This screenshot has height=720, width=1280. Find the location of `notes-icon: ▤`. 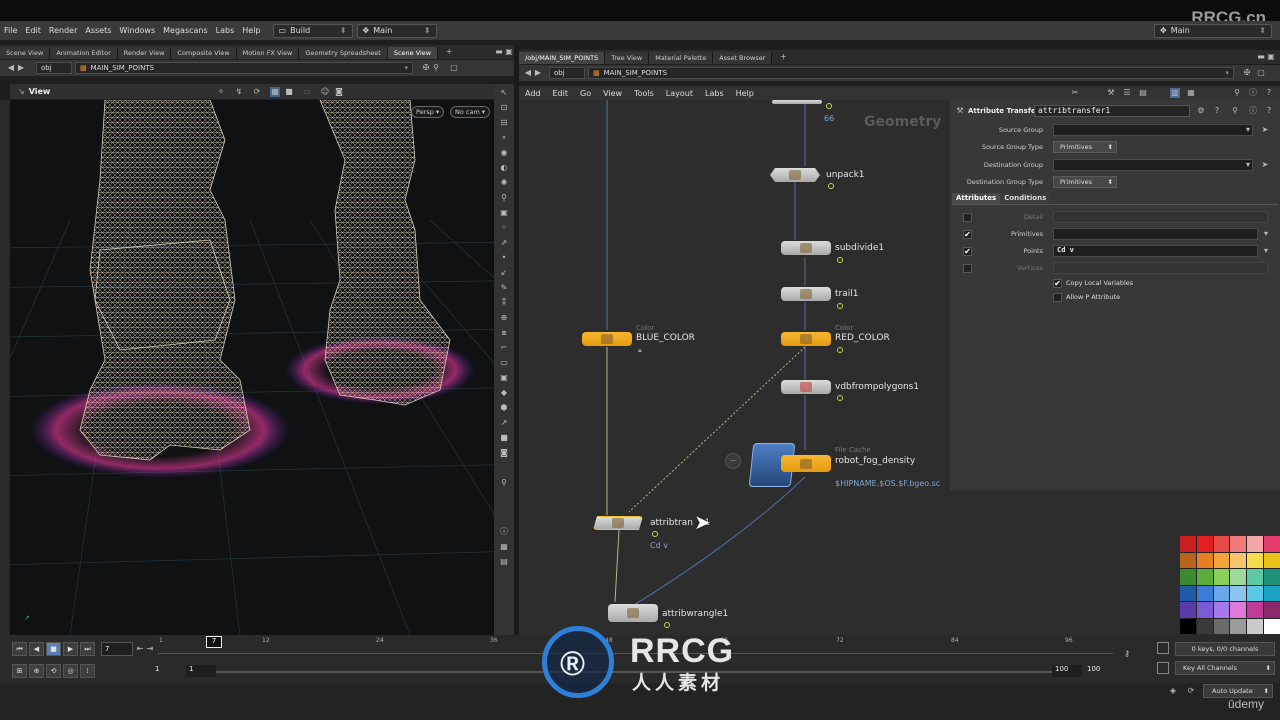

notes-icon: ▤ is located at coordinates (1143, 93).